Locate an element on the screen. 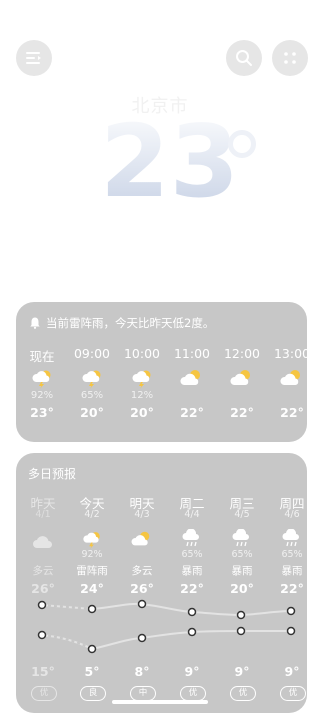 This screenshot has height=715, width=320. hour-temp: 23° is located at coordinates (42, 412).